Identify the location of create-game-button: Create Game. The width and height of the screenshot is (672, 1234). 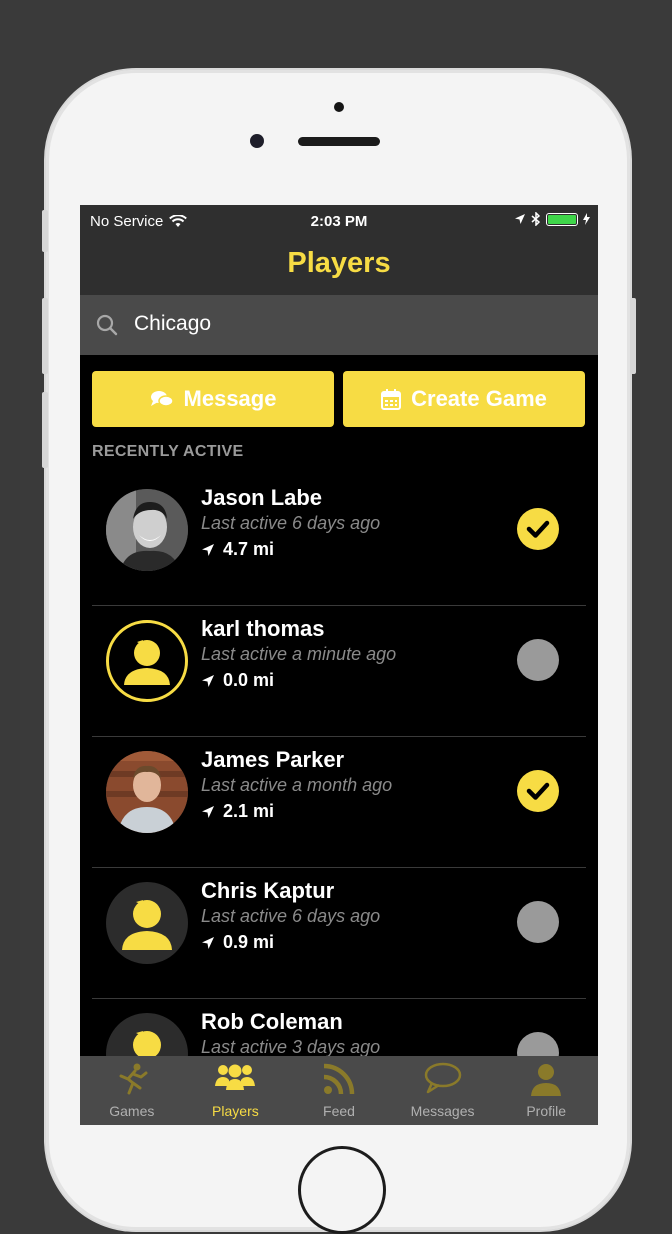
(464, 399).